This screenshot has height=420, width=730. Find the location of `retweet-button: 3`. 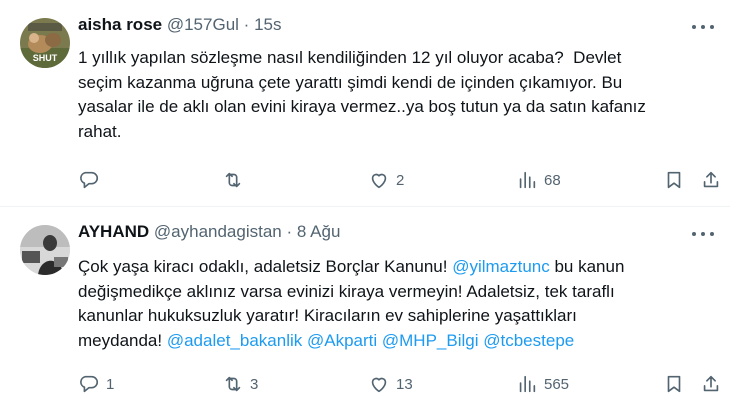

retweet-button: 3 is located at coordinates (240, 384).